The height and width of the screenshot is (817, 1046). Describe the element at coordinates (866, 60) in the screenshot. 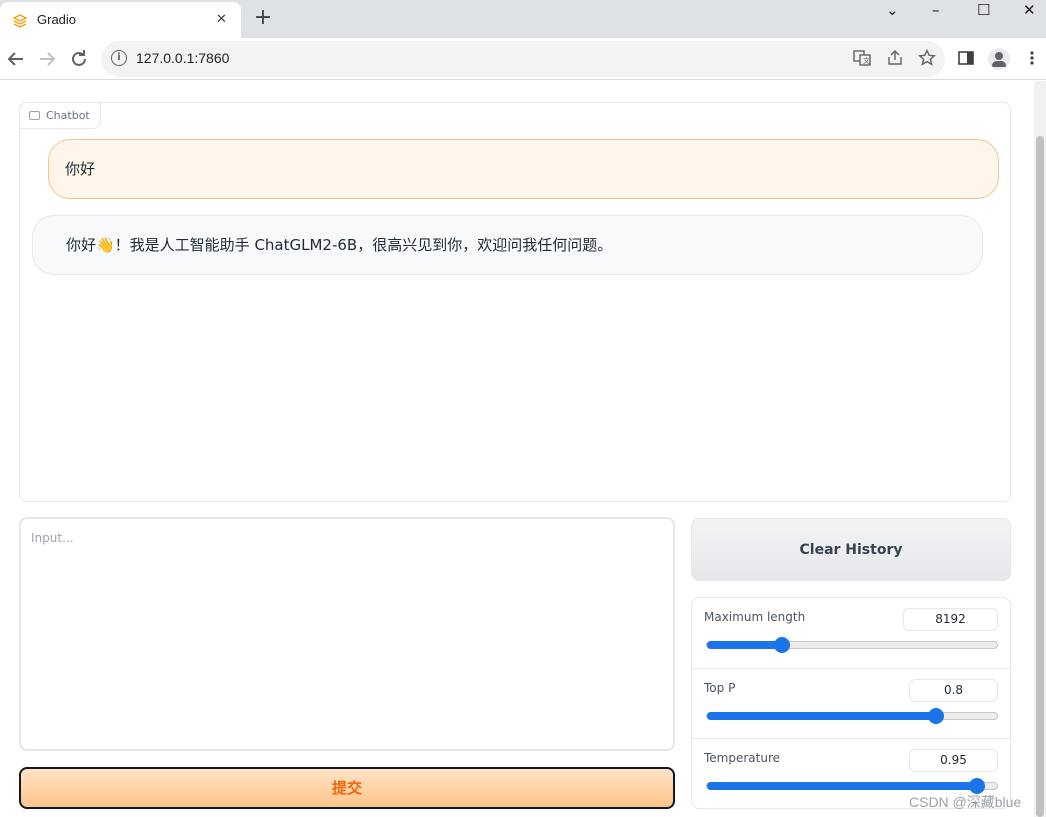

I see `svg-text: 文` at that location.